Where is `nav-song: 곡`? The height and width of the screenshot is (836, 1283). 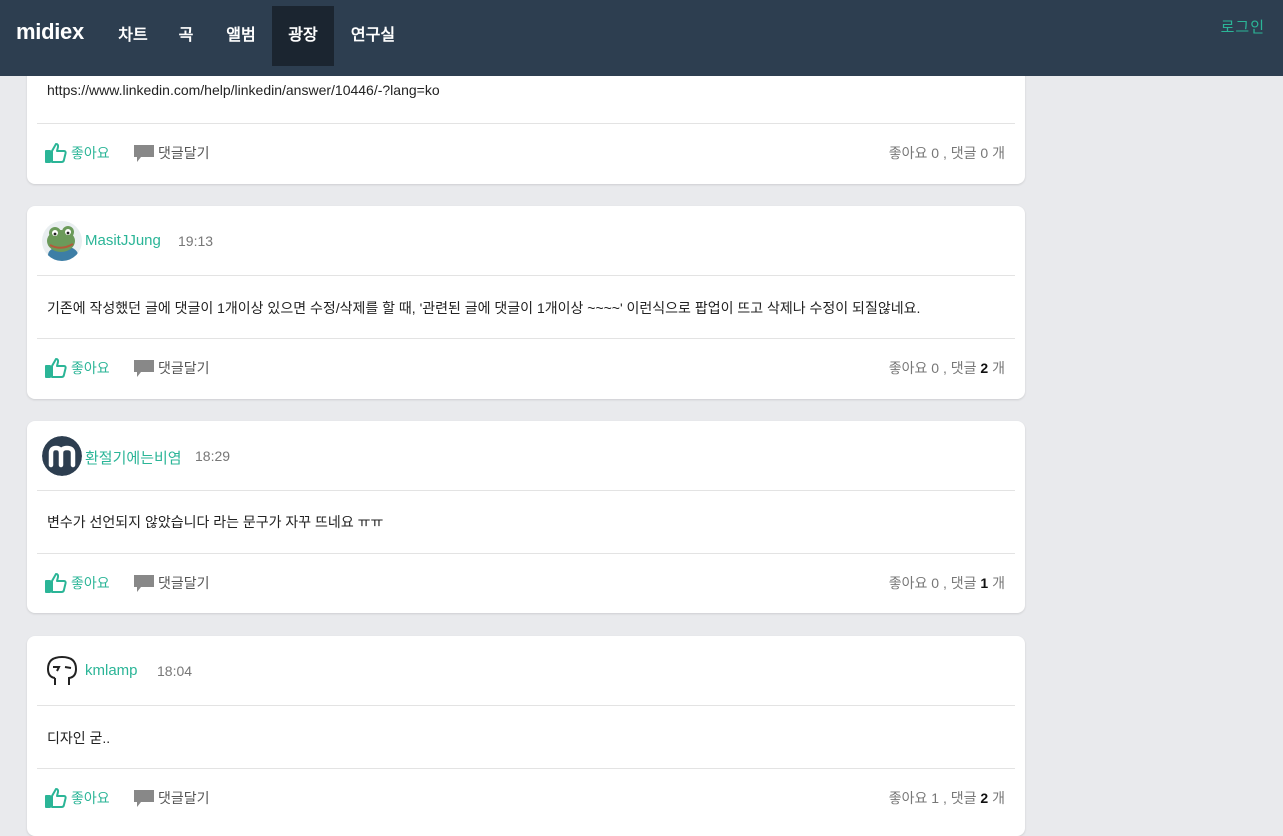 nav-song: 곡 is located at coordinates (186, 36).